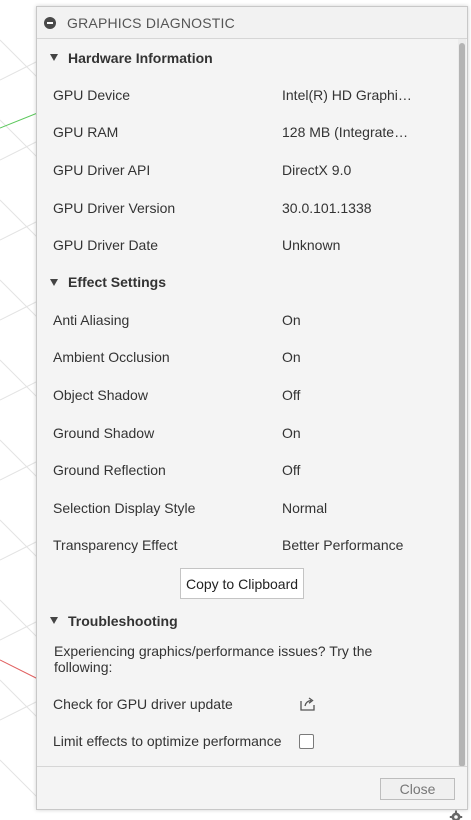 The width and height of the screenshot is (471, 820). What do you see at coordinates (111, 357) in the screenshot?
I see `row-label: Ambient Occlusion` at bounding box center [111, 357].